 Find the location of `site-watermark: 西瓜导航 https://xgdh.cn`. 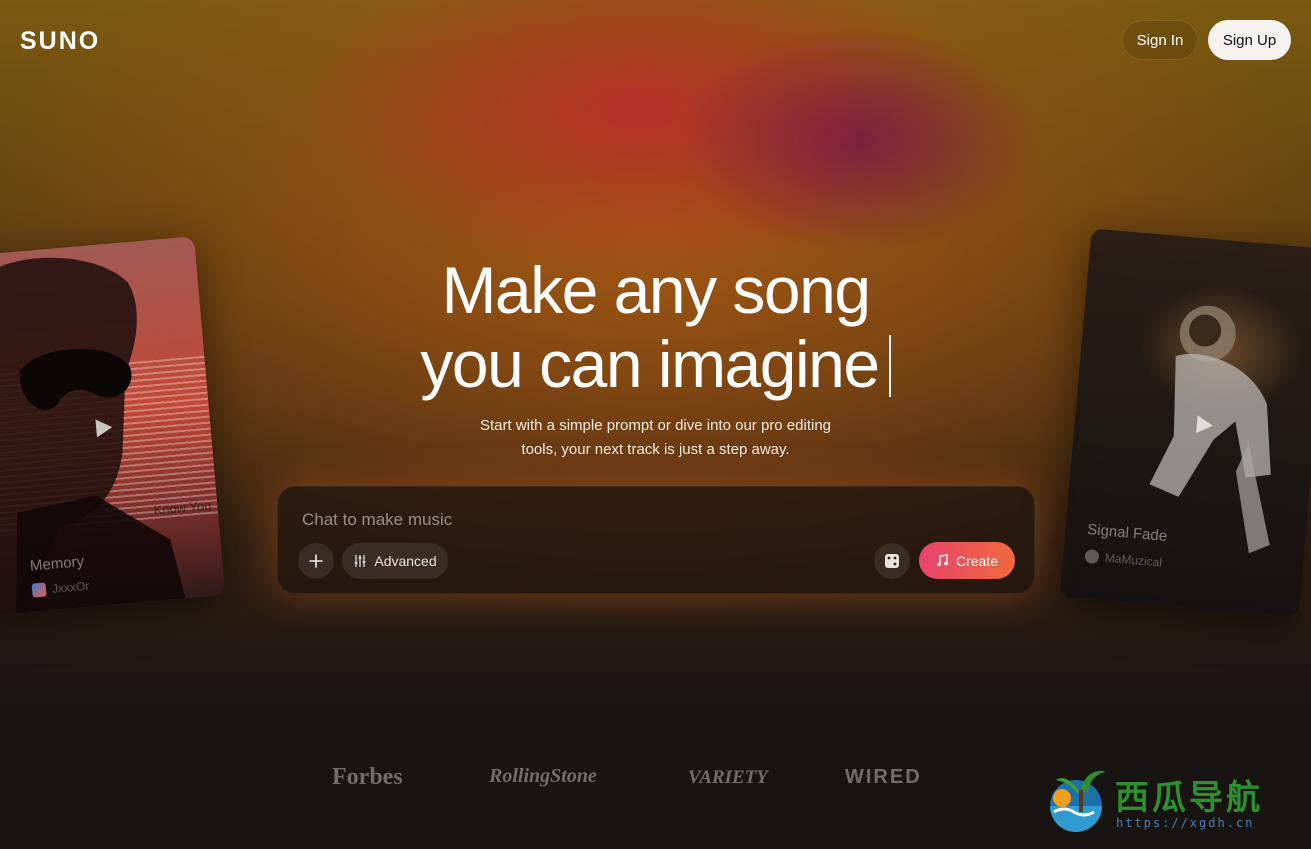

site-watermark: 西瓜导航 https://xgdh.cn is located at coordinates (1170, 798).